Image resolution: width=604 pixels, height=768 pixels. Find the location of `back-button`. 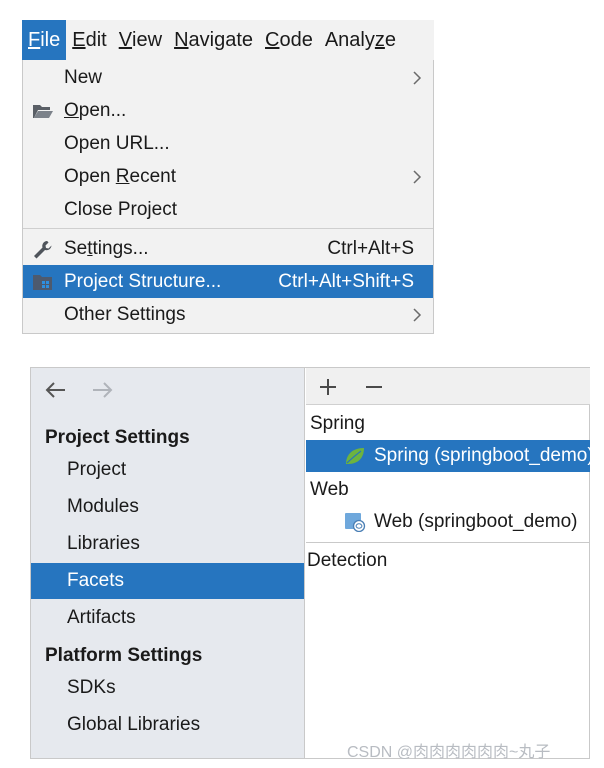

back-button is located at coordinates (56, 390).